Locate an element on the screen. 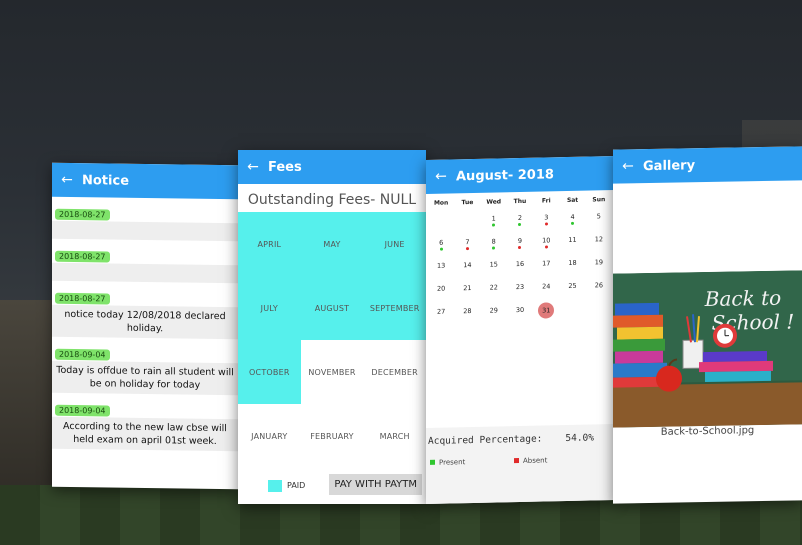 The width and height of the screenshot is (802, 545). paid-legend: PAID is located at coordinates (286, 484).